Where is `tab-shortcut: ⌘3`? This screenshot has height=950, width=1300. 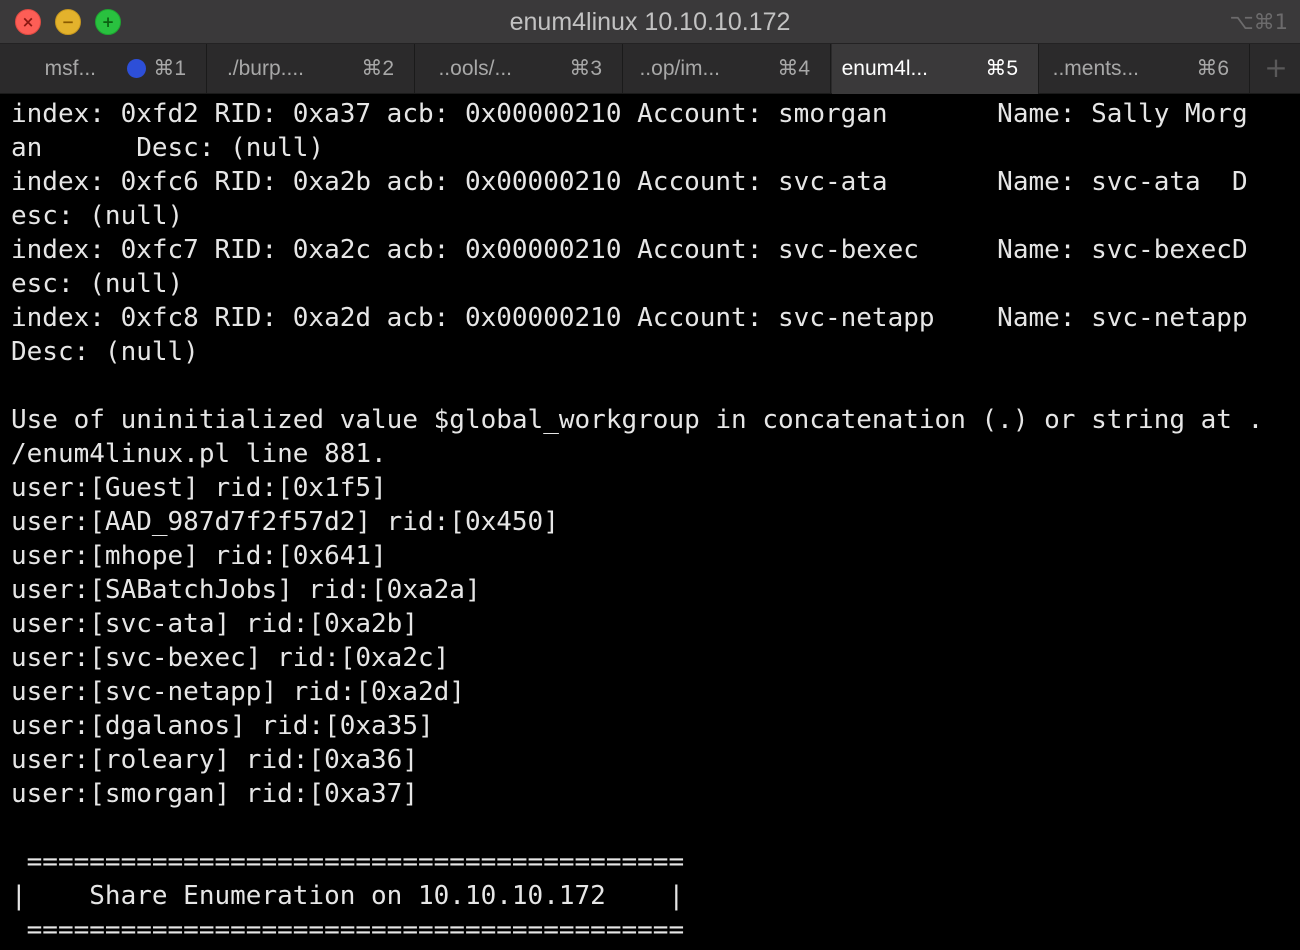 tab-shortcut: ⌘3 is located at coordinates (585, 68).